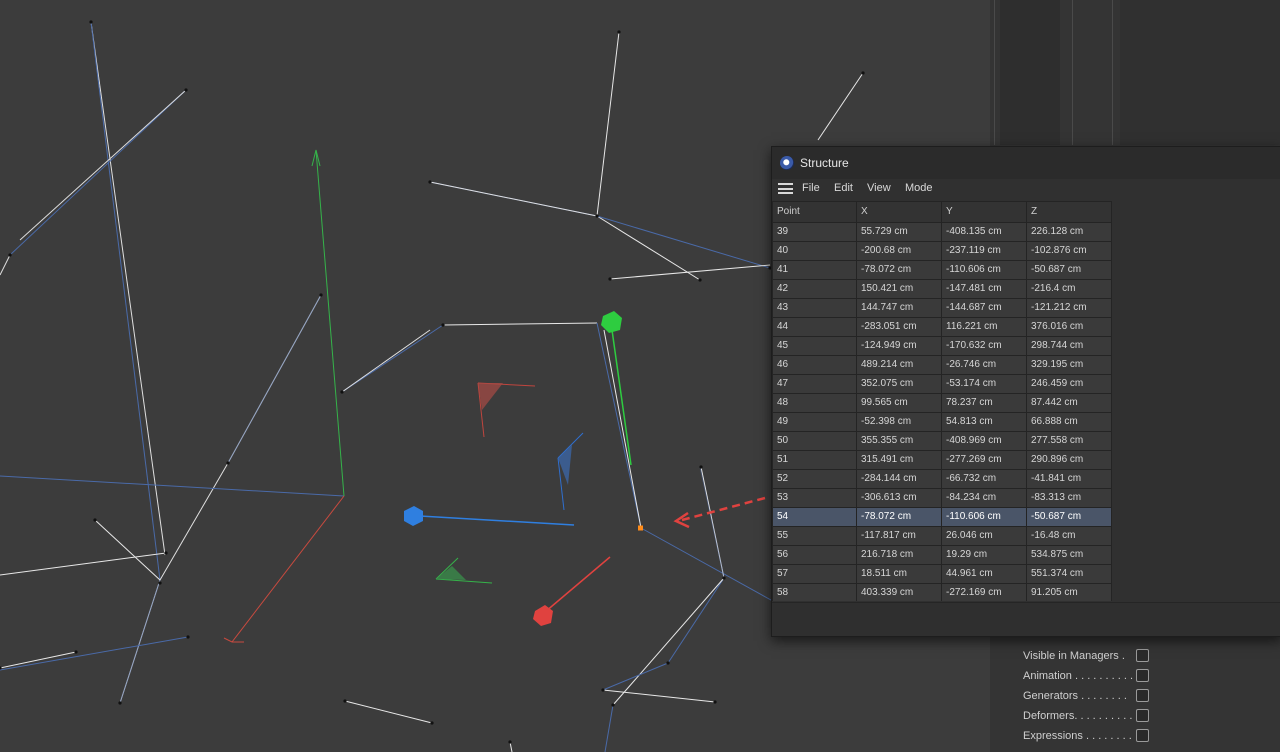 The width and height of the screenshot is (1280, 752). Describe the element at coordinates (984, 422) in the screenshot. I see `cell-y: 54.813 cm` at that location.